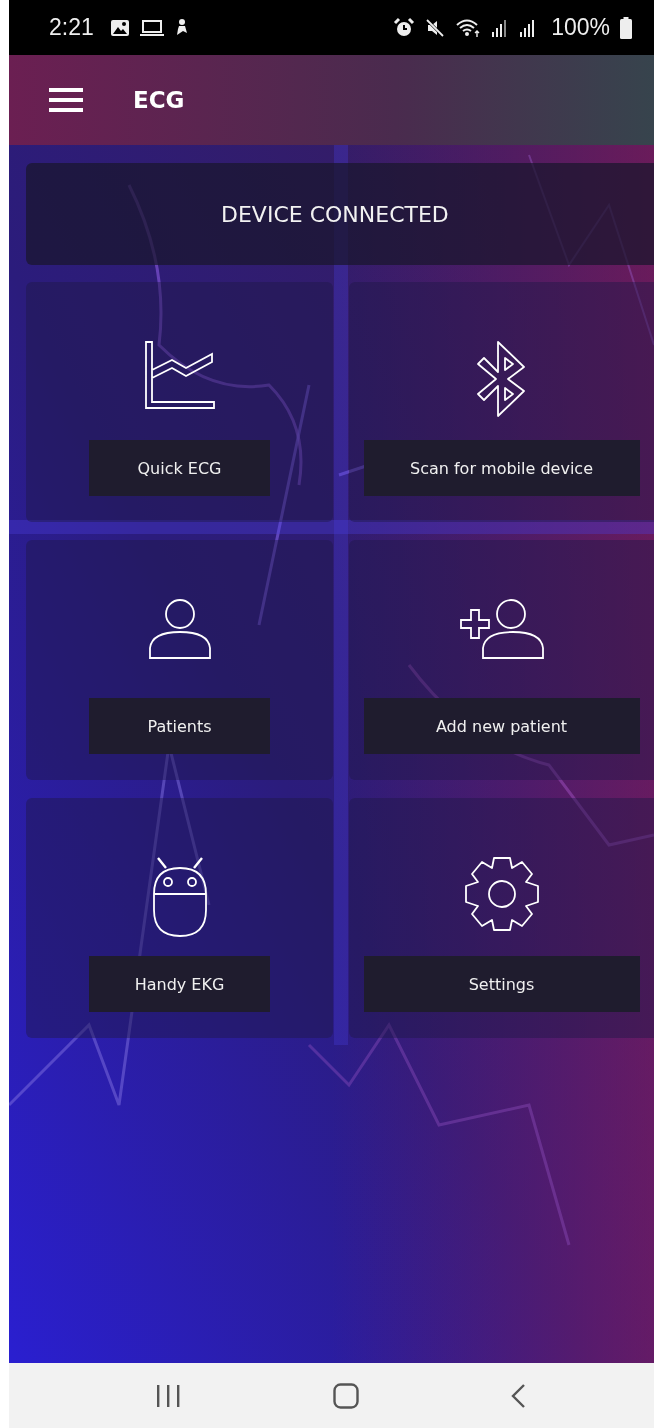  I want to click on person-icon, so click(179, 629).